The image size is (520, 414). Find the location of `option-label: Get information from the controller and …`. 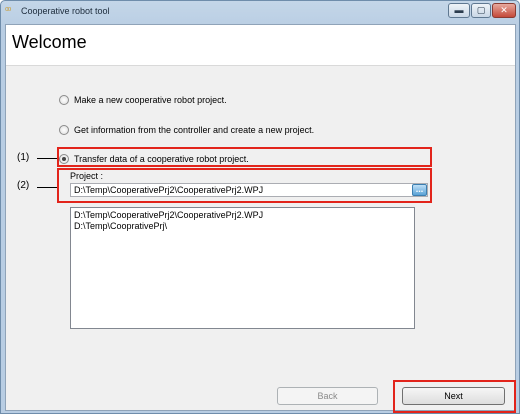

option-label: Get information from the controller and … is located at coordinates (194, 130).